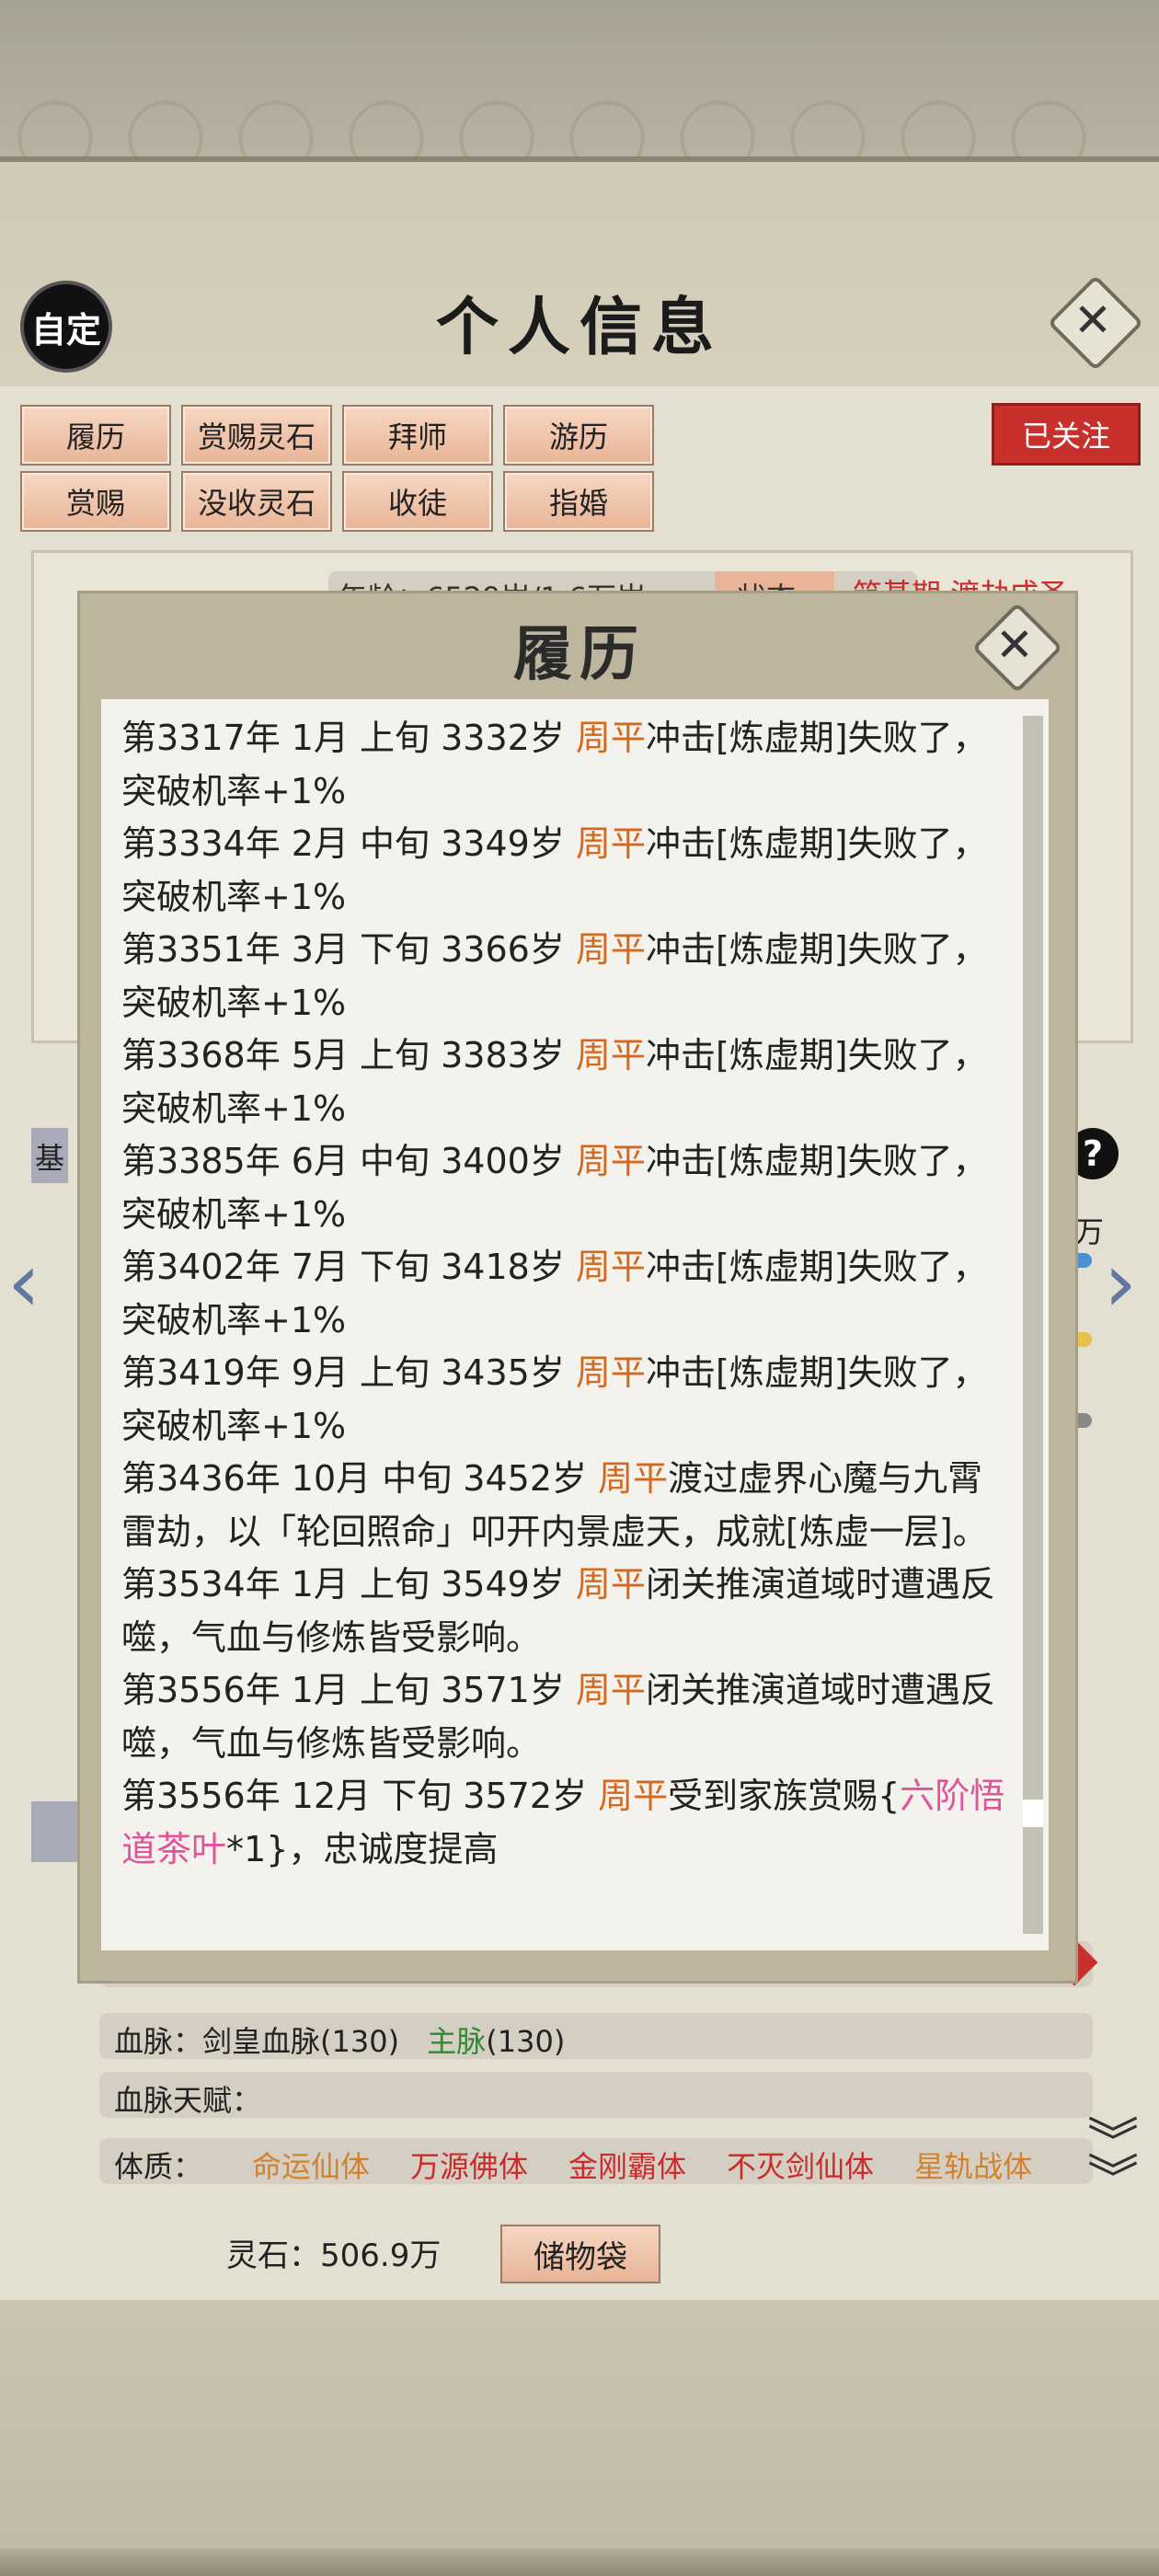 This screenshot has width=1159, height=2576. I want to click on bloodline-row: 血脉：剑皇血脉(130) 主脉(130), so click(596, 2036).